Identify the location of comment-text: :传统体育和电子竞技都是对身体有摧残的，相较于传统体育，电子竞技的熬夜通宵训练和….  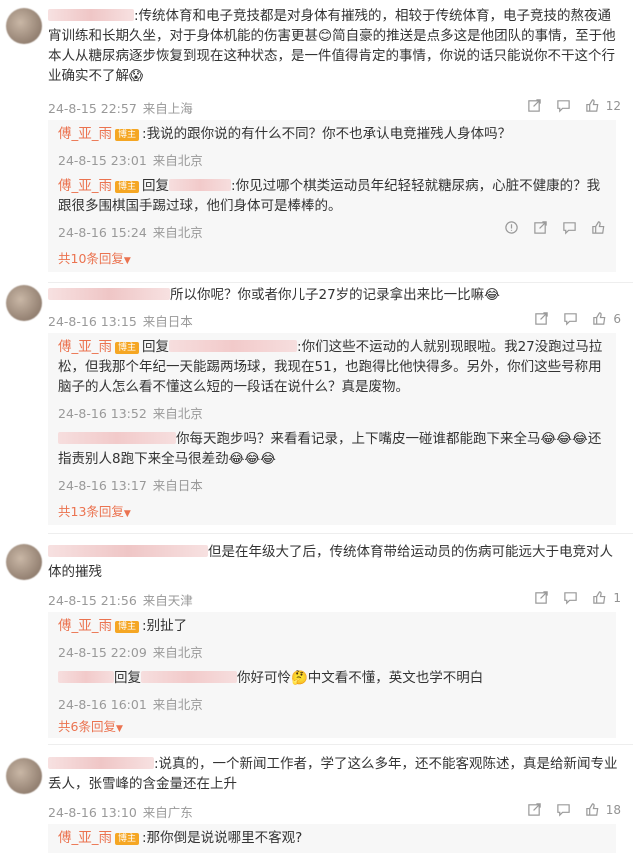
(332, 46).